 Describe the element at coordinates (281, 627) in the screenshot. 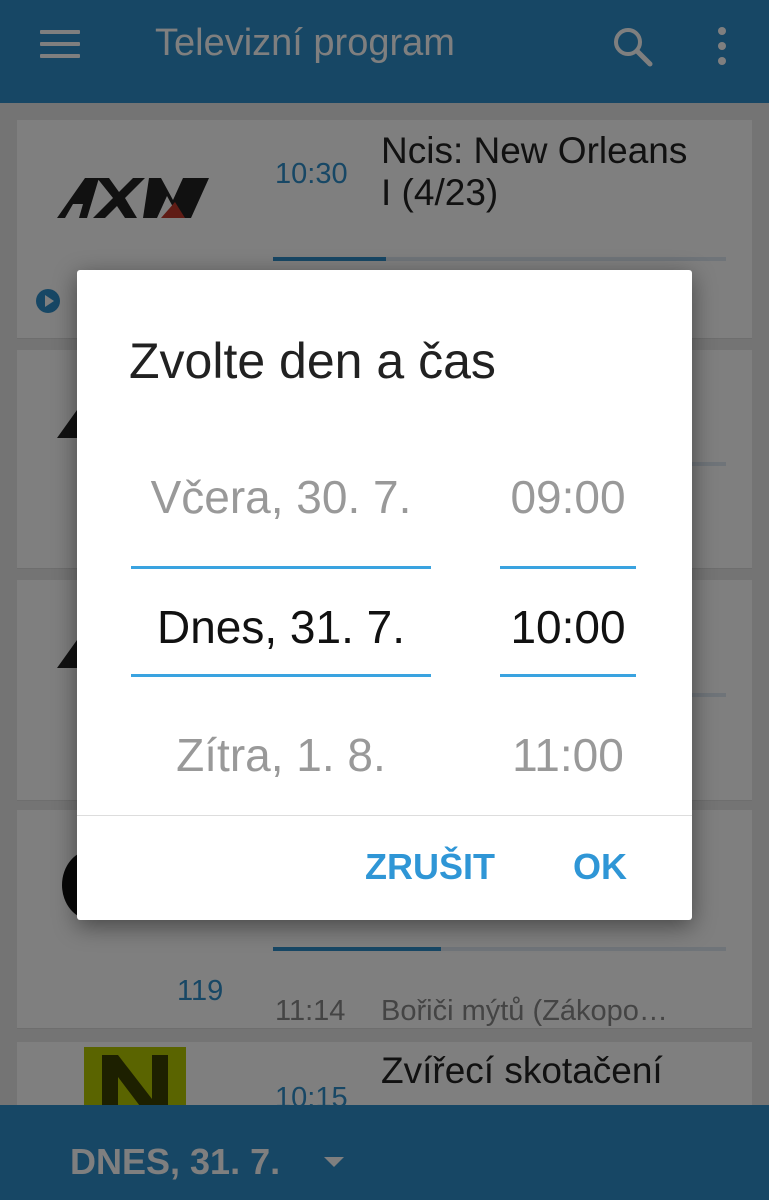

I see `day-option-selected: Dnes, 31. 7.` at that location.